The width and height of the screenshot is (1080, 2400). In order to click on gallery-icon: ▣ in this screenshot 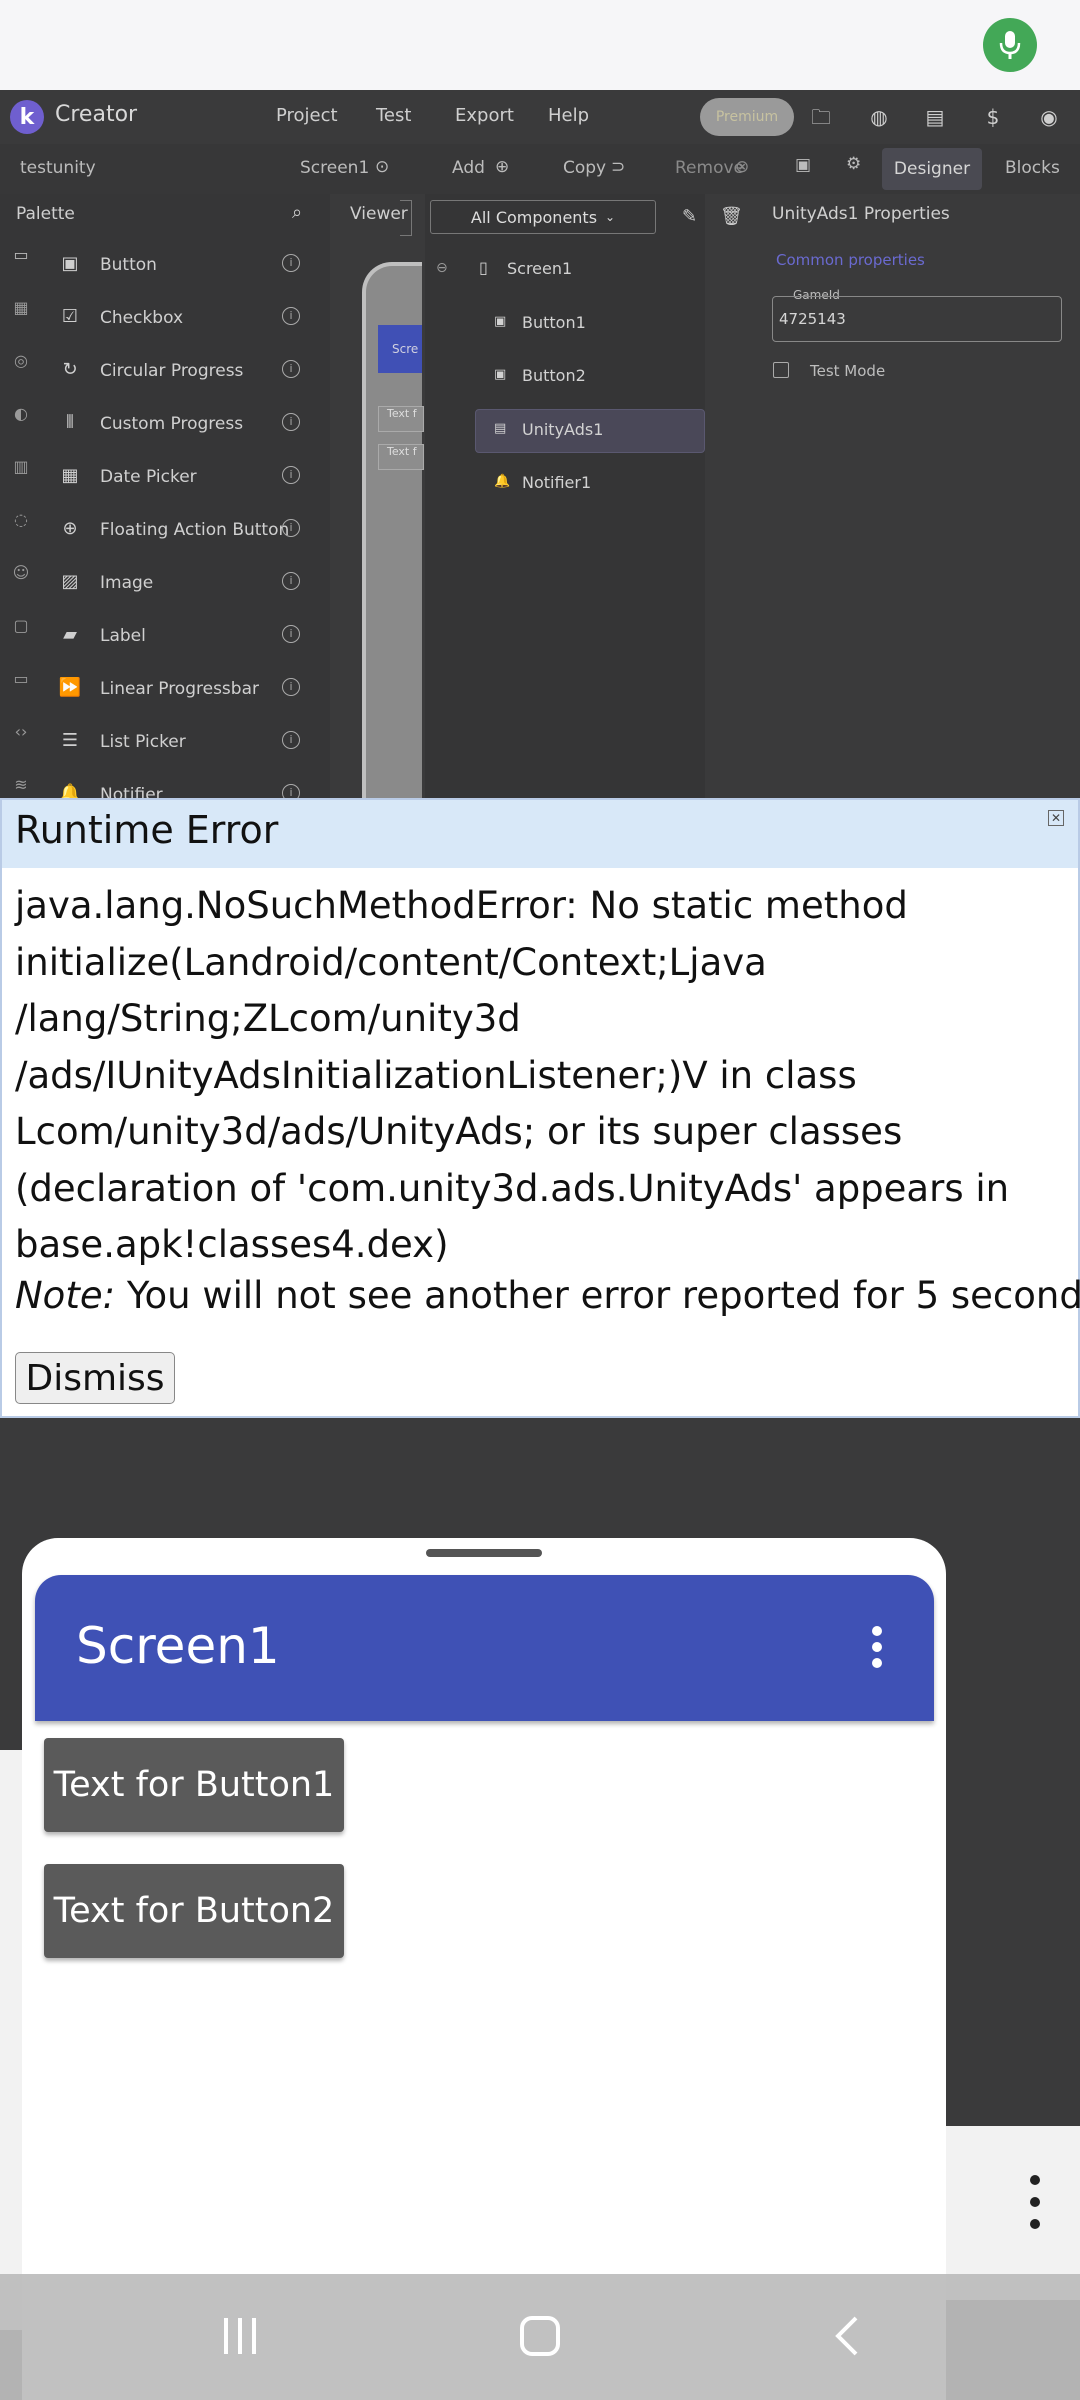, I will do `click(803, 165)`.